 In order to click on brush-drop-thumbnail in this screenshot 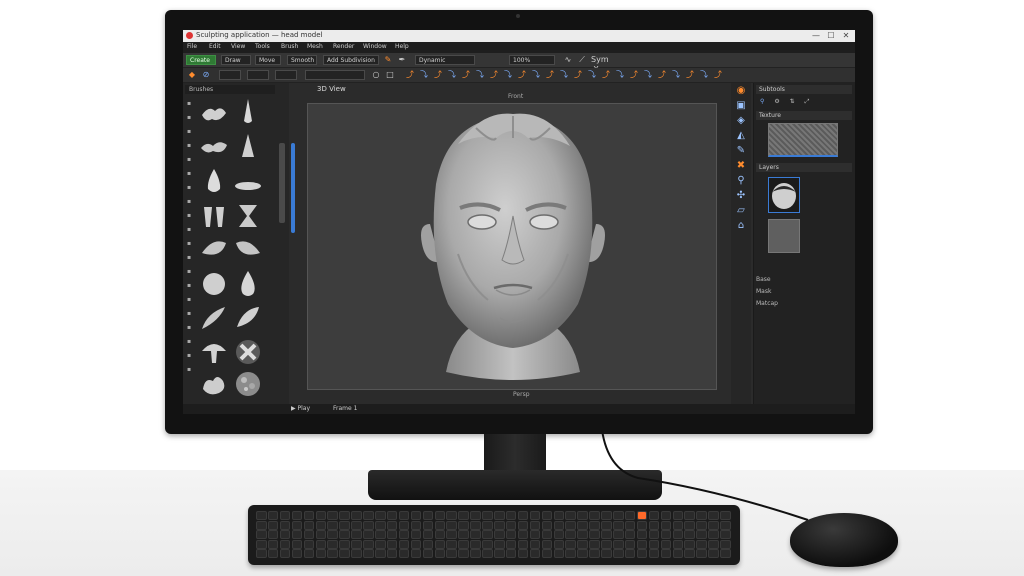, I will do `click(214, 182)`.